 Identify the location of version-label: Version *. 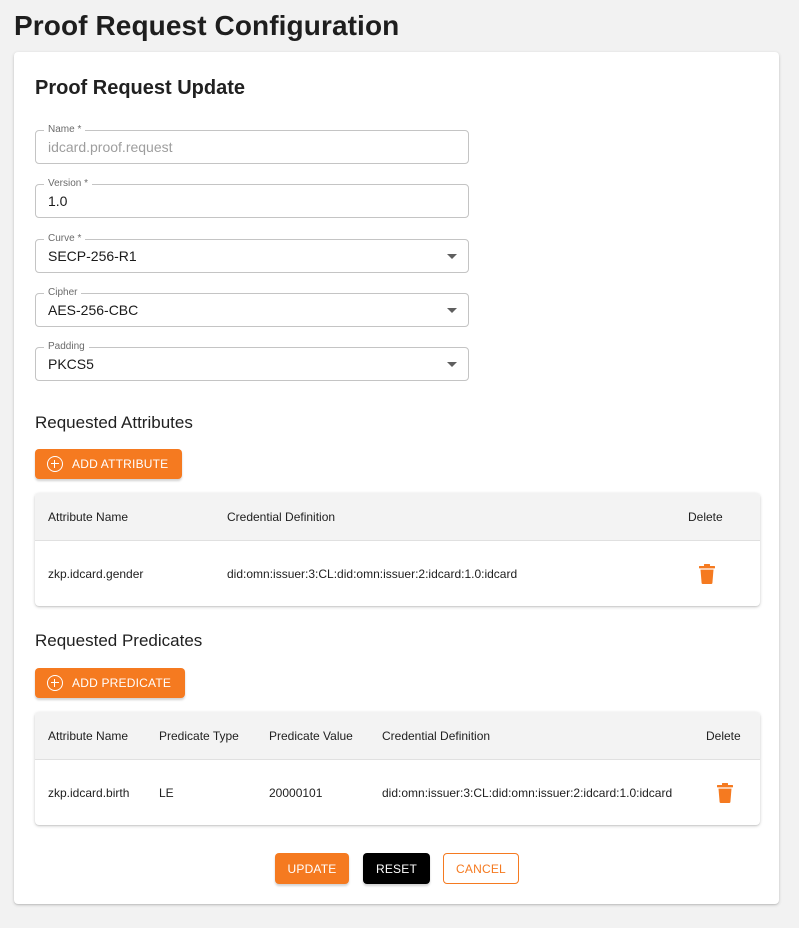
(68, 183).